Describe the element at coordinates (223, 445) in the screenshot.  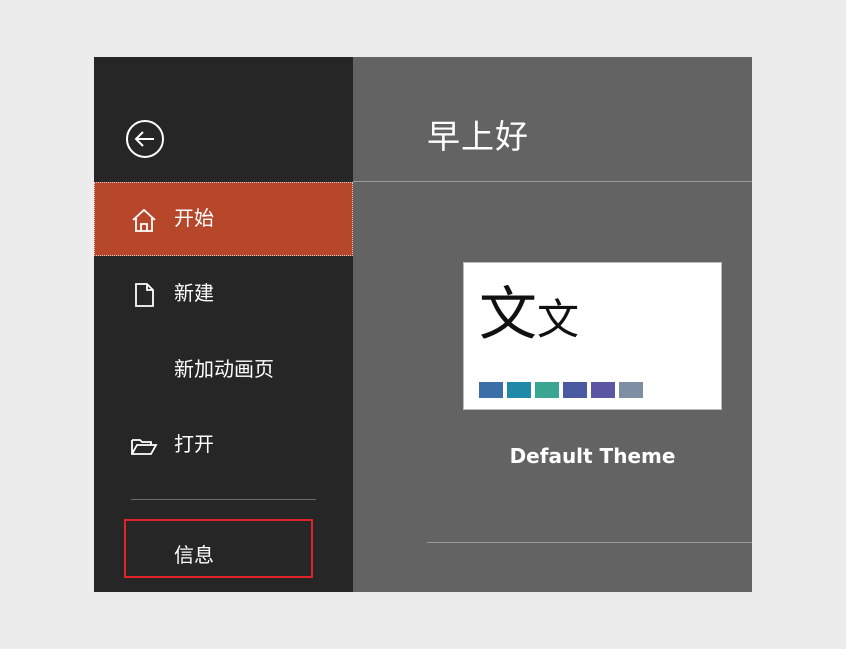
I see `sidebar-item-open: 打开` at that location.